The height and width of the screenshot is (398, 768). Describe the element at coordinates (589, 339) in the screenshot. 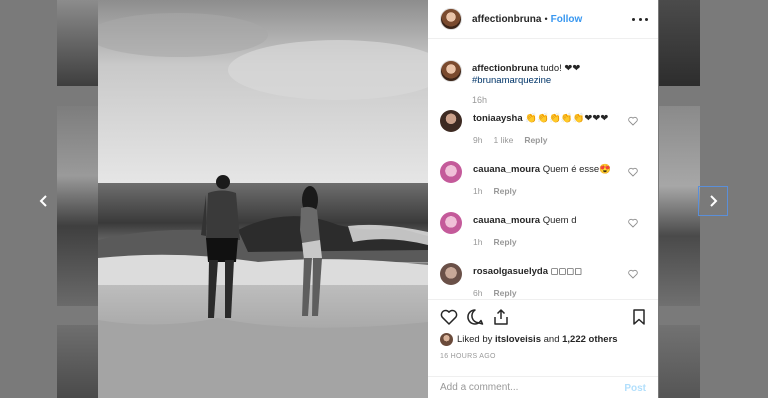

I see `liked-by-others: 1,222 others` at that location.